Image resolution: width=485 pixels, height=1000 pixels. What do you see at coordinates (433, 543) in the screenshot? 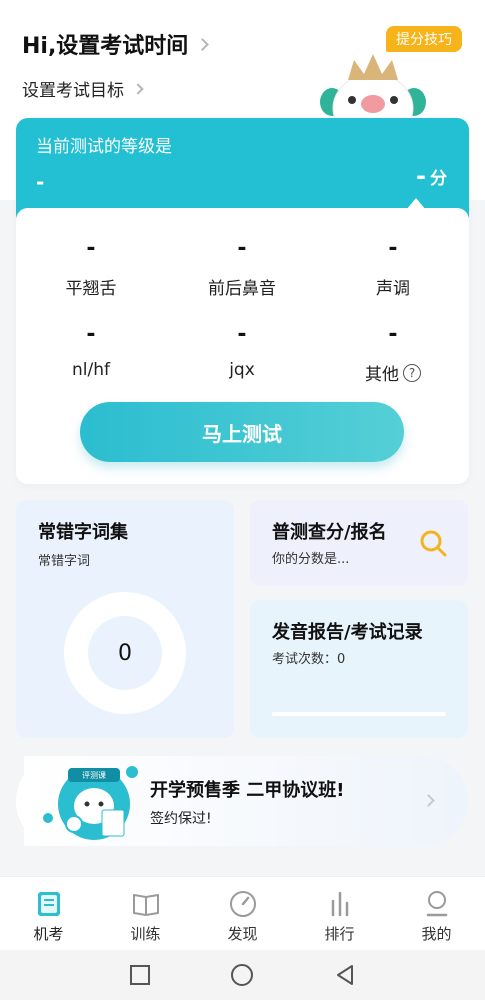
I see `search-icon` at bounding box center [433, 543].